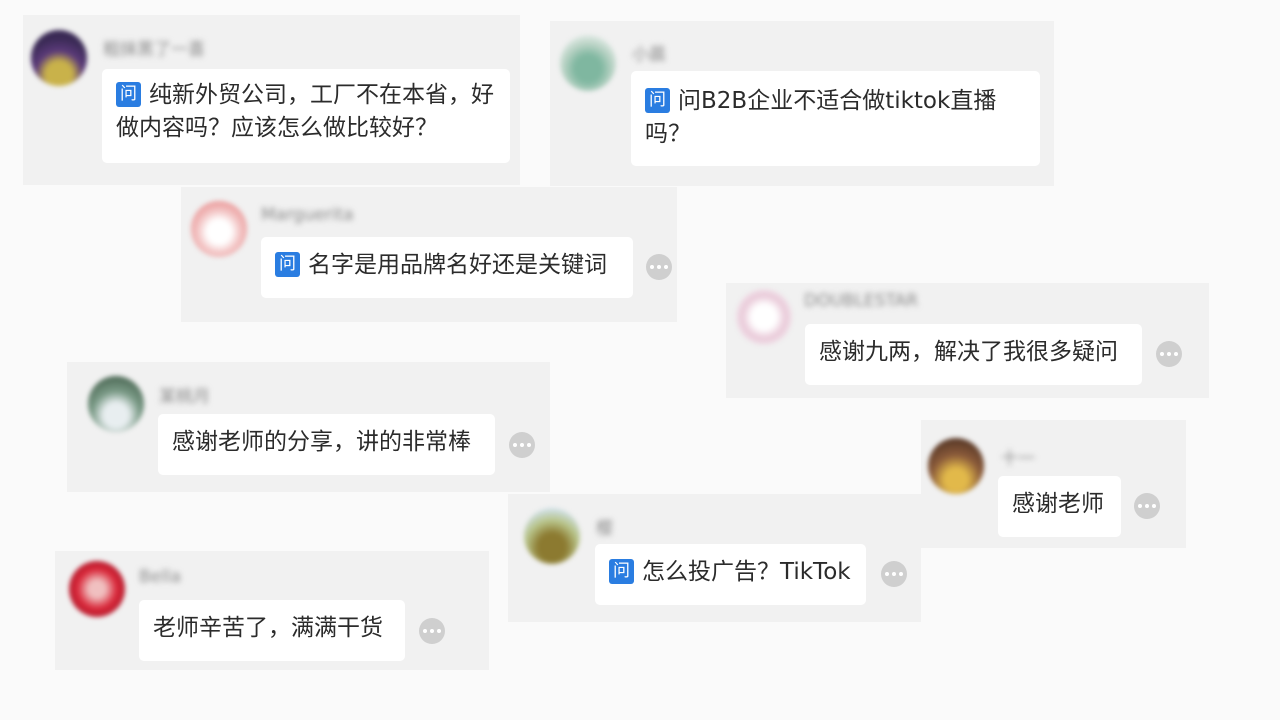 This screenshot has width=1280, height=720. Describe the element at coordinates (307, 215) in the screenshot. I see `username: Marguerita` at that location.